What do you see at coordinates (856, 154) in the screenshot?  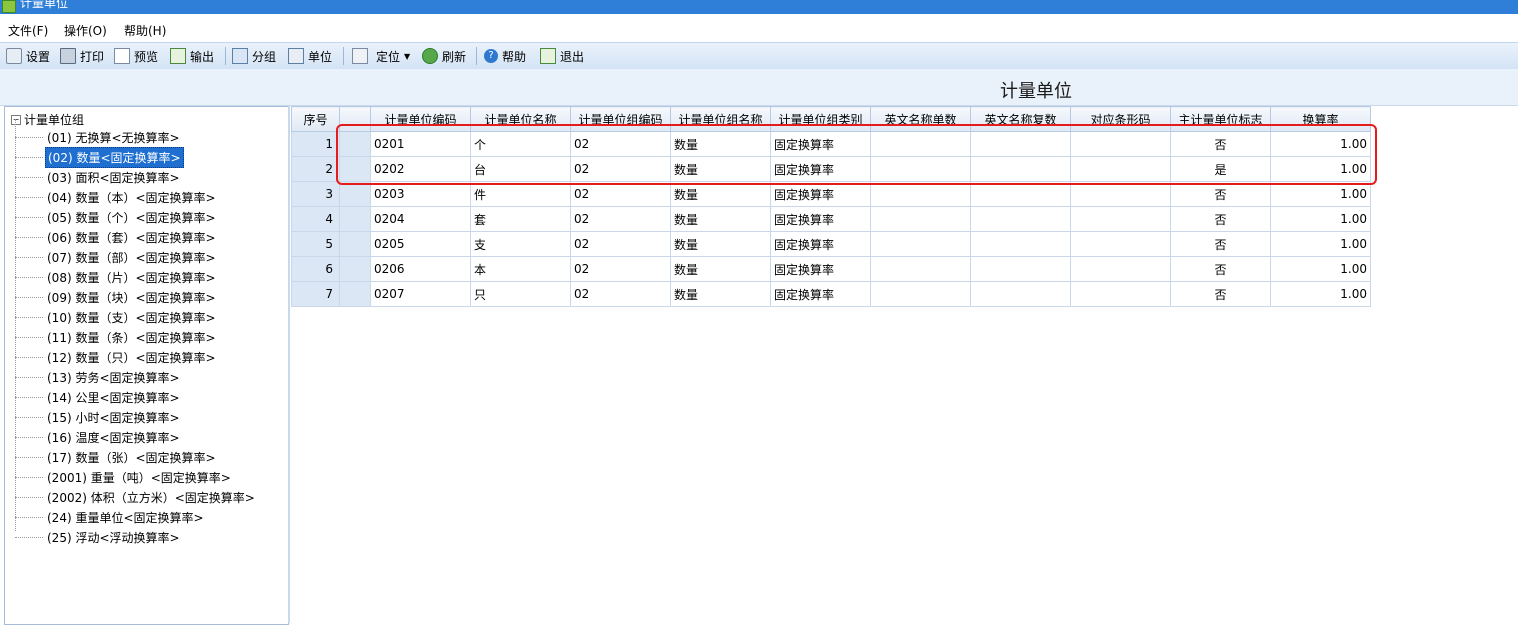 I see `annotation-highlight-box` at bounding box center [856, 154].